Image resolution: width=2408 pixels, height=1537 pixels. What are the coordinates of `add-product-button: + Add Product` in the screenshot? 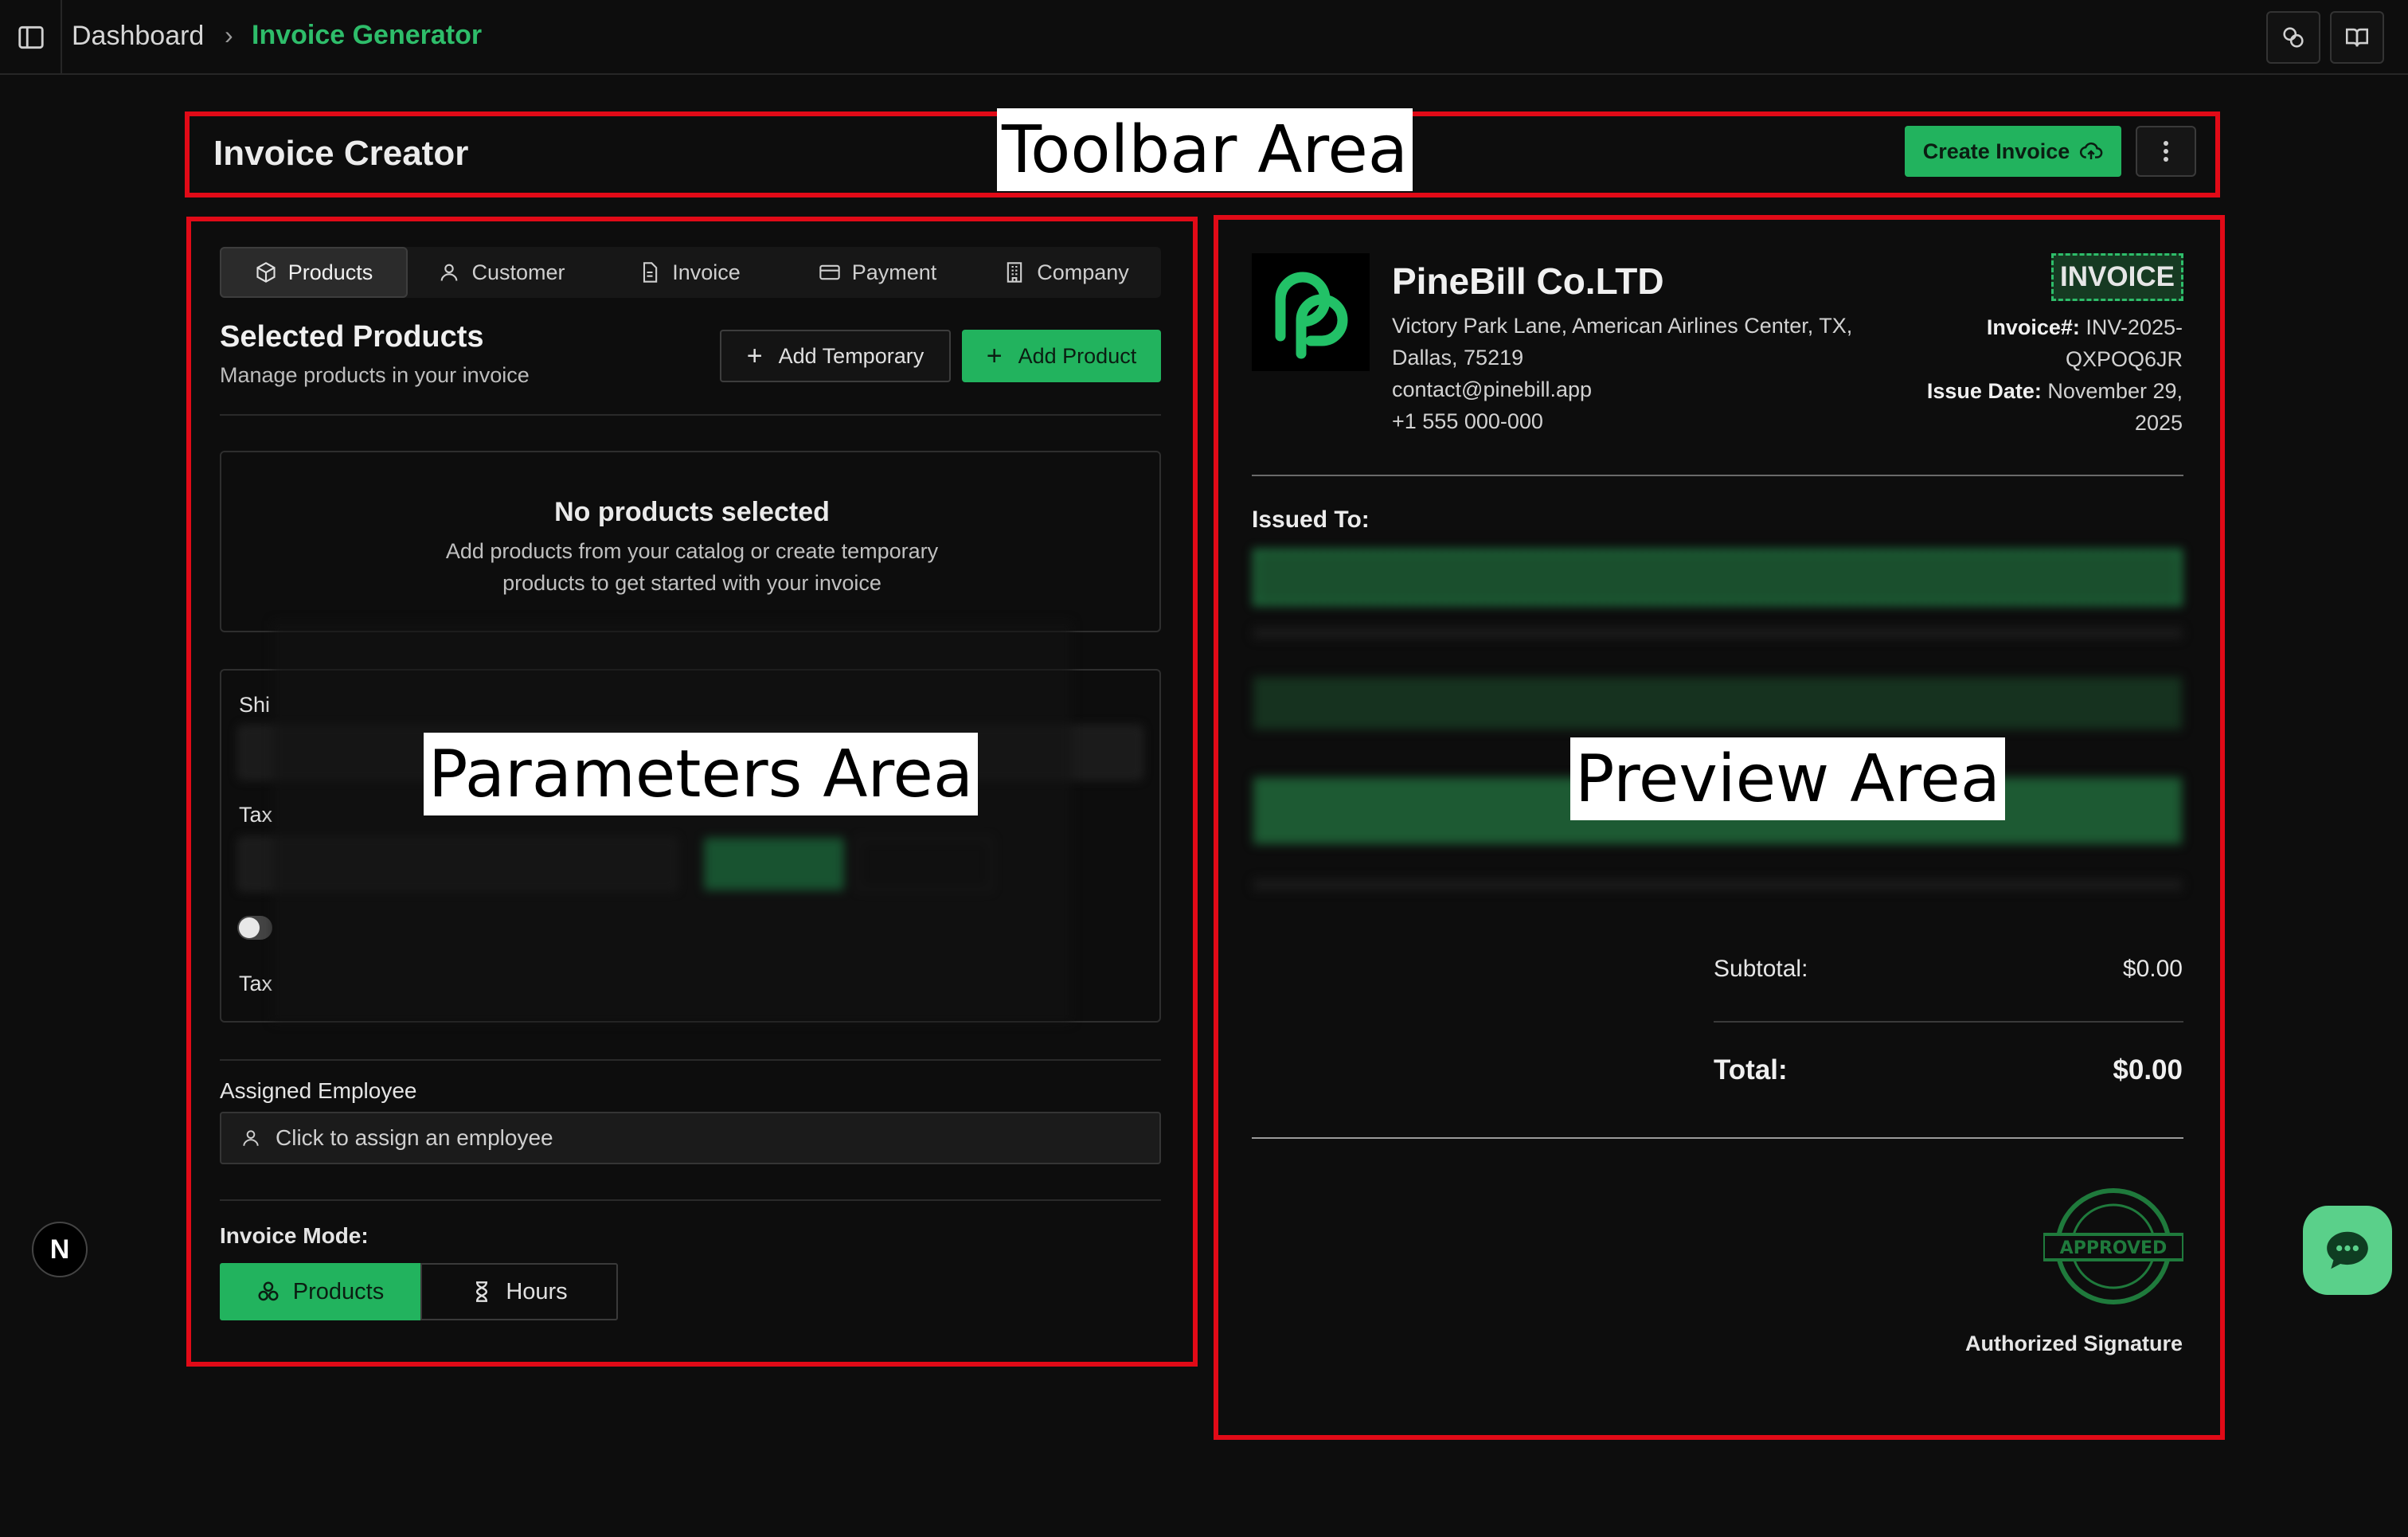 It's located at (1061, 356).